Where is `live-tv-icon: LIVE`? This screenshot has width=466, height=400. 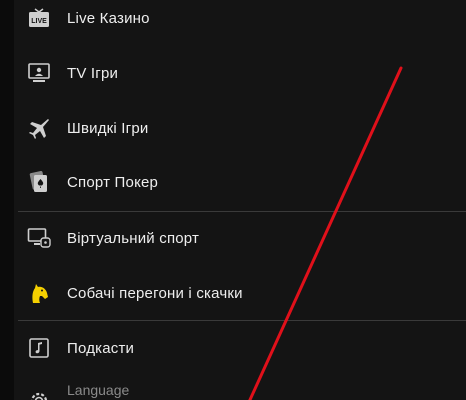
live-tv-icon: LIVE is located at coordinates (39, 18).